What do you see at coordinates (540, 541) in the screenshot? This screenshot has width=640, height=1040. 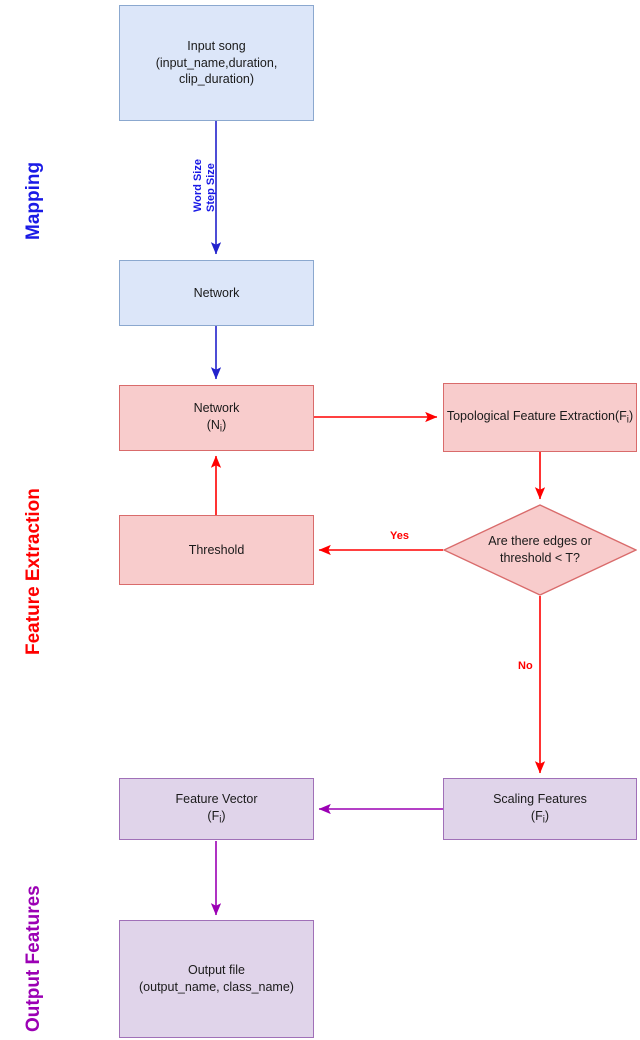 I see `node-decision-line1: Are there edges or` at bounding box center [540, 541].